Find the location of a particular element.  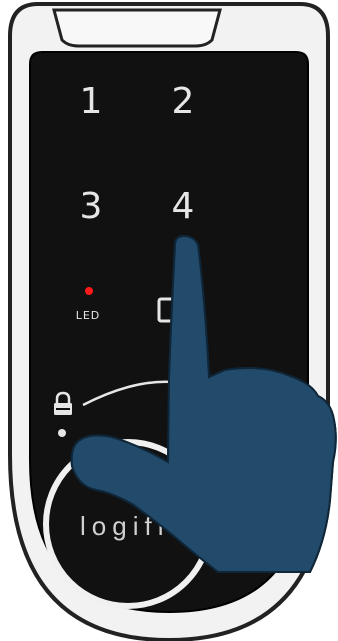

key-4: 4 is located at coordinates (183, 207).